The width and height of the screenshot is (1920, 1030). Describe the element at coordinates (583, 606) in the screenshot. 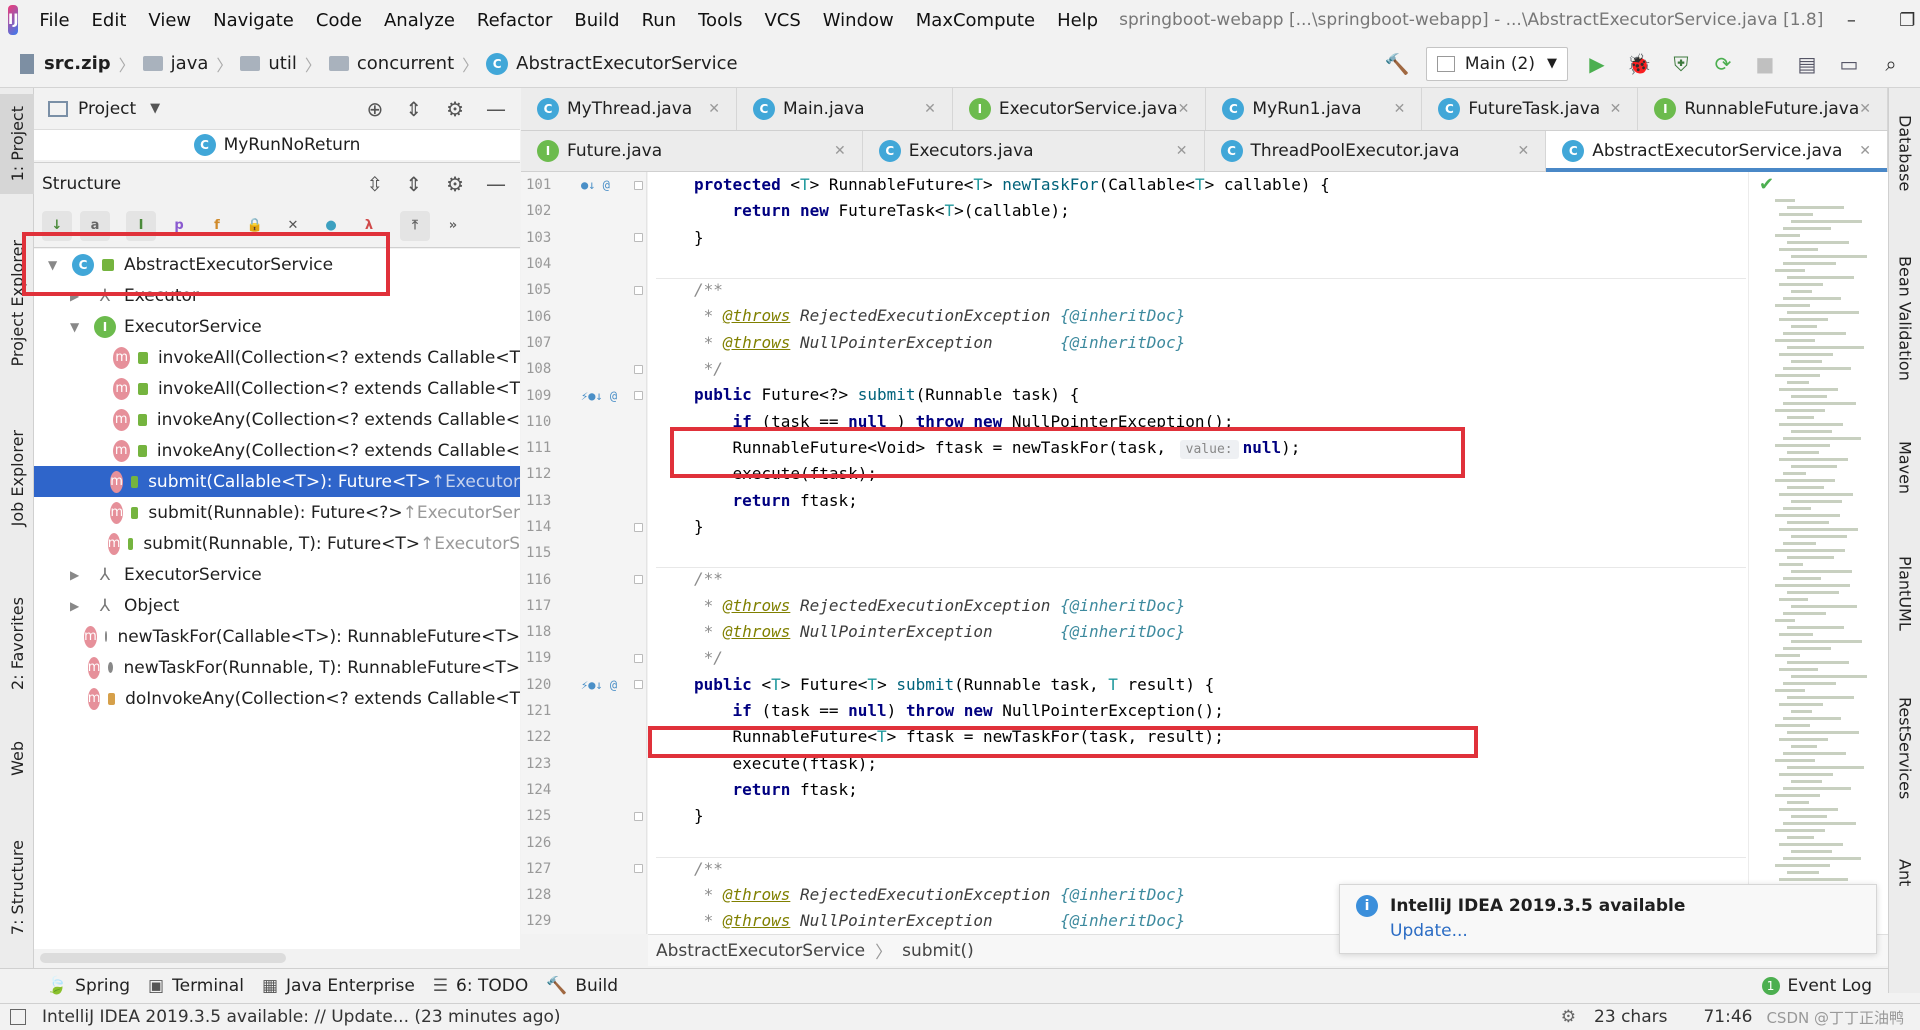

I see `gutter-line: 117` at that location.